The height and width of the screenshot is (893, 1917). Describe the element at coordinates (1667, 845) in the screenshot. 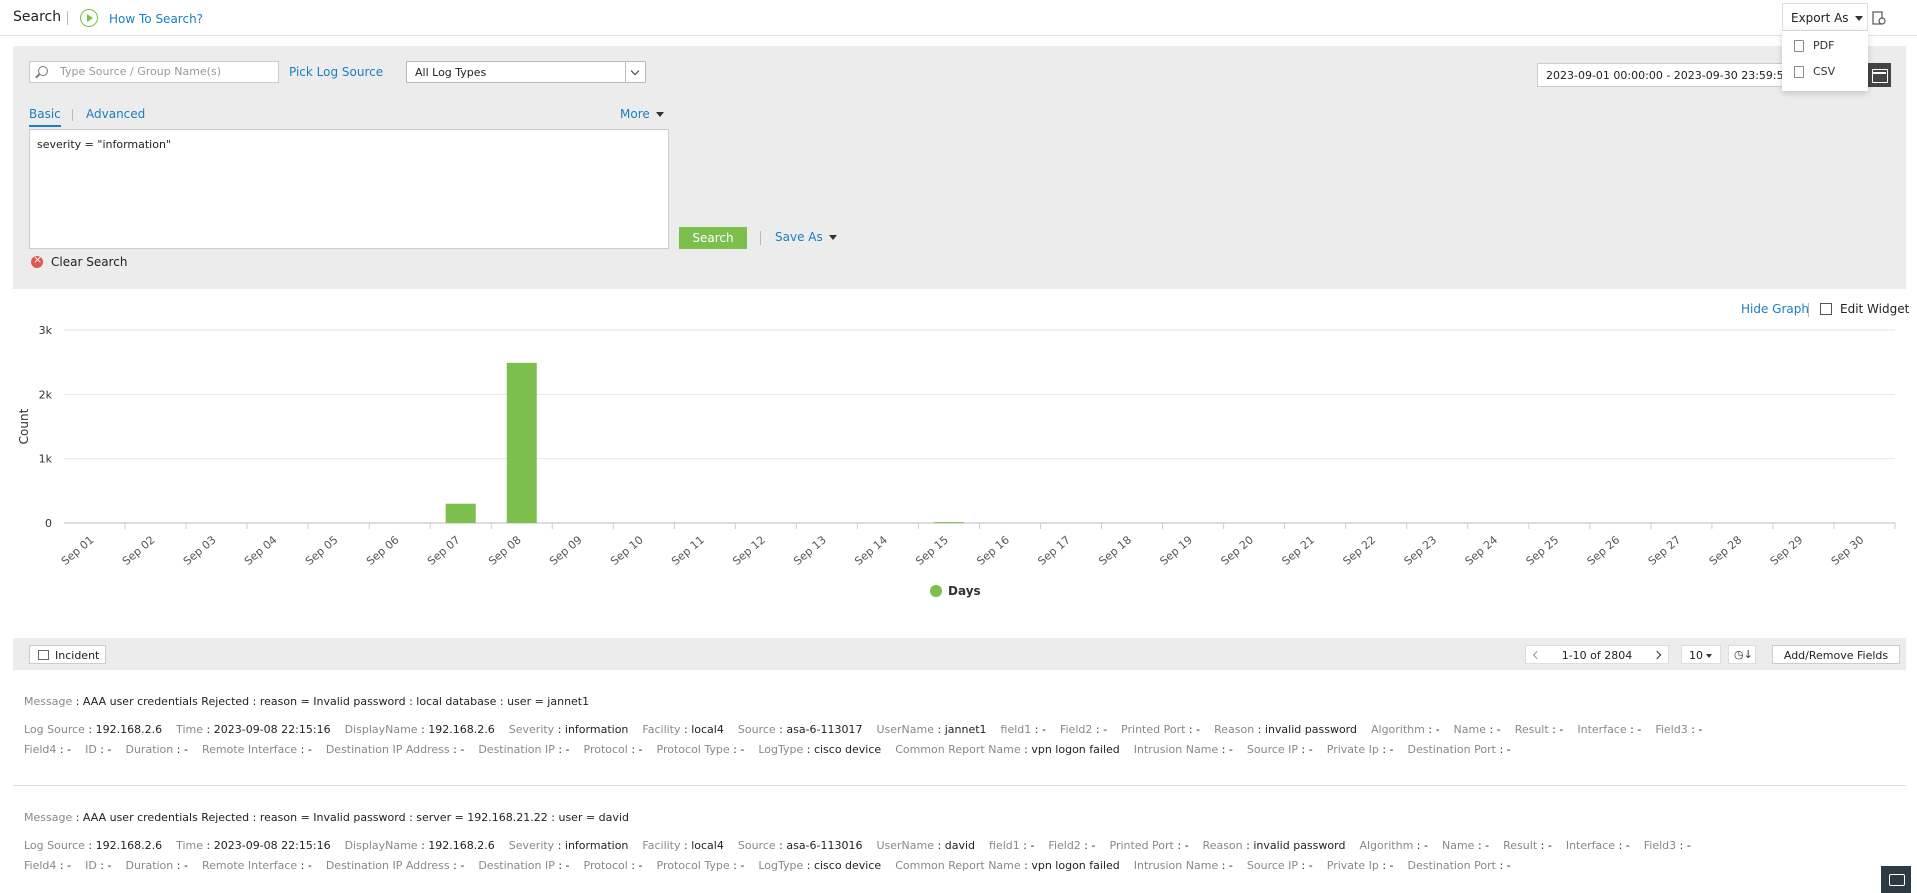

I see `log-field: Field3 : -` at that location.